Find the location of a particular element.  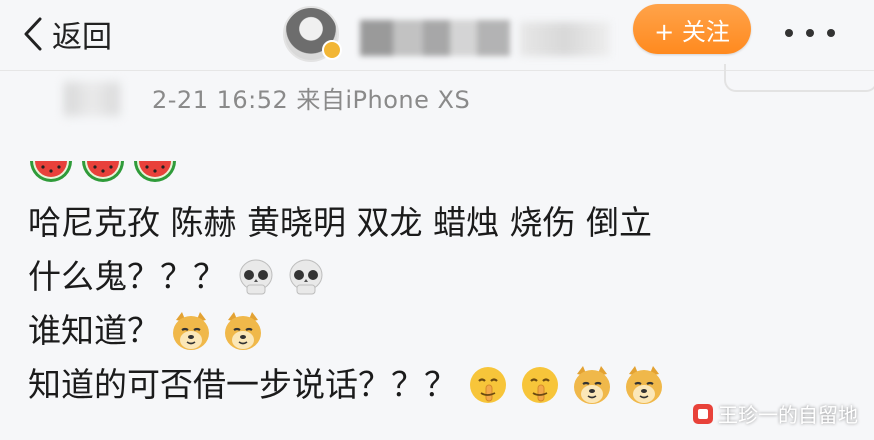

chevron-left-icon is located at coordinates (33, 34).